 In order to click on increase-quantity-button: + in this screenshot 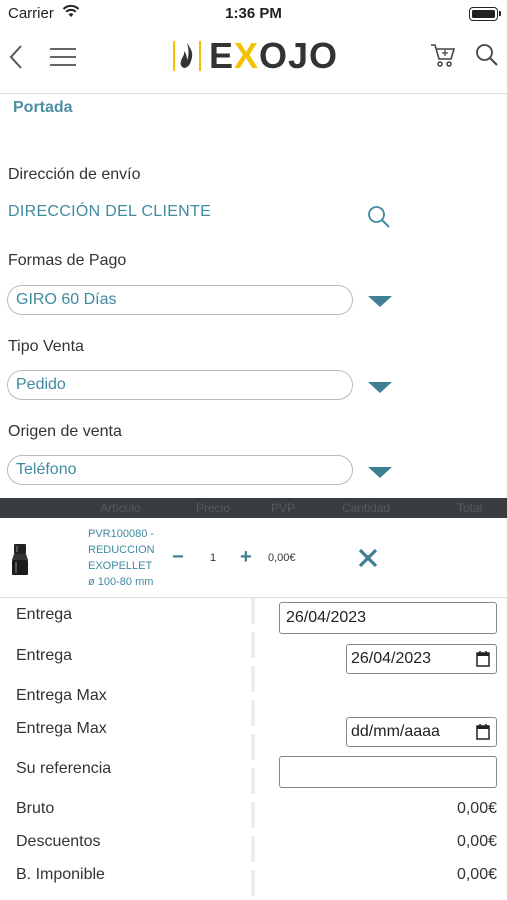, I will do `click(246, 557)`.